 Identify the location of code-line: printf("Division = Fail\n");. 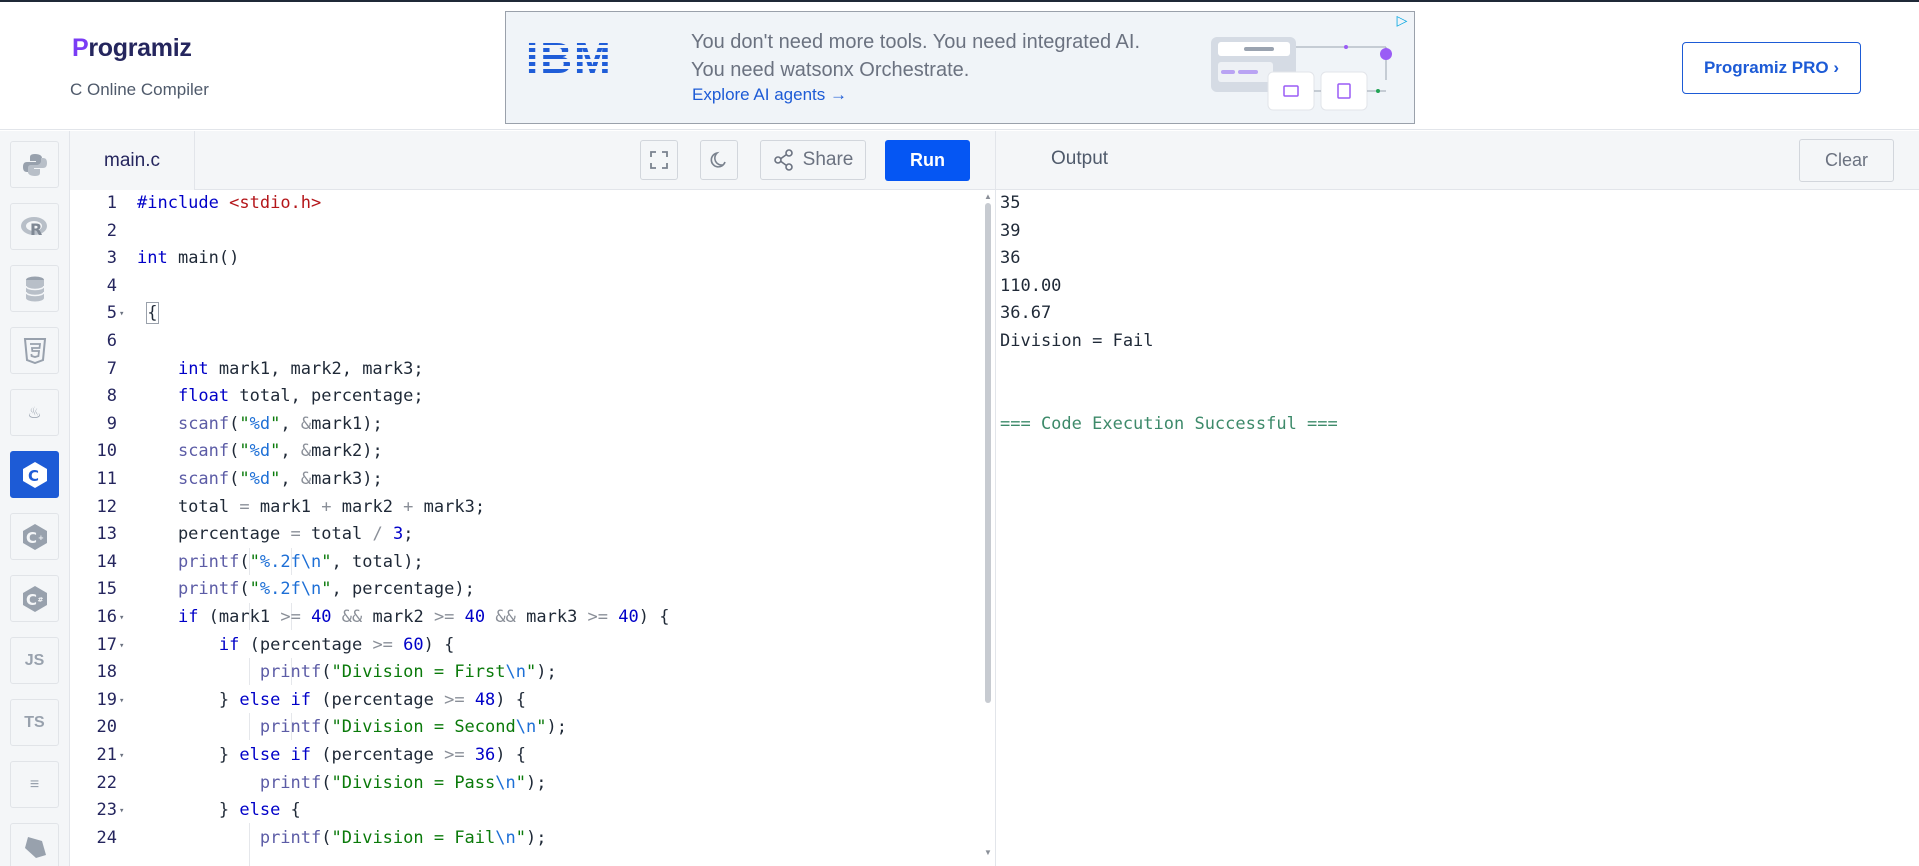
(403, 837).